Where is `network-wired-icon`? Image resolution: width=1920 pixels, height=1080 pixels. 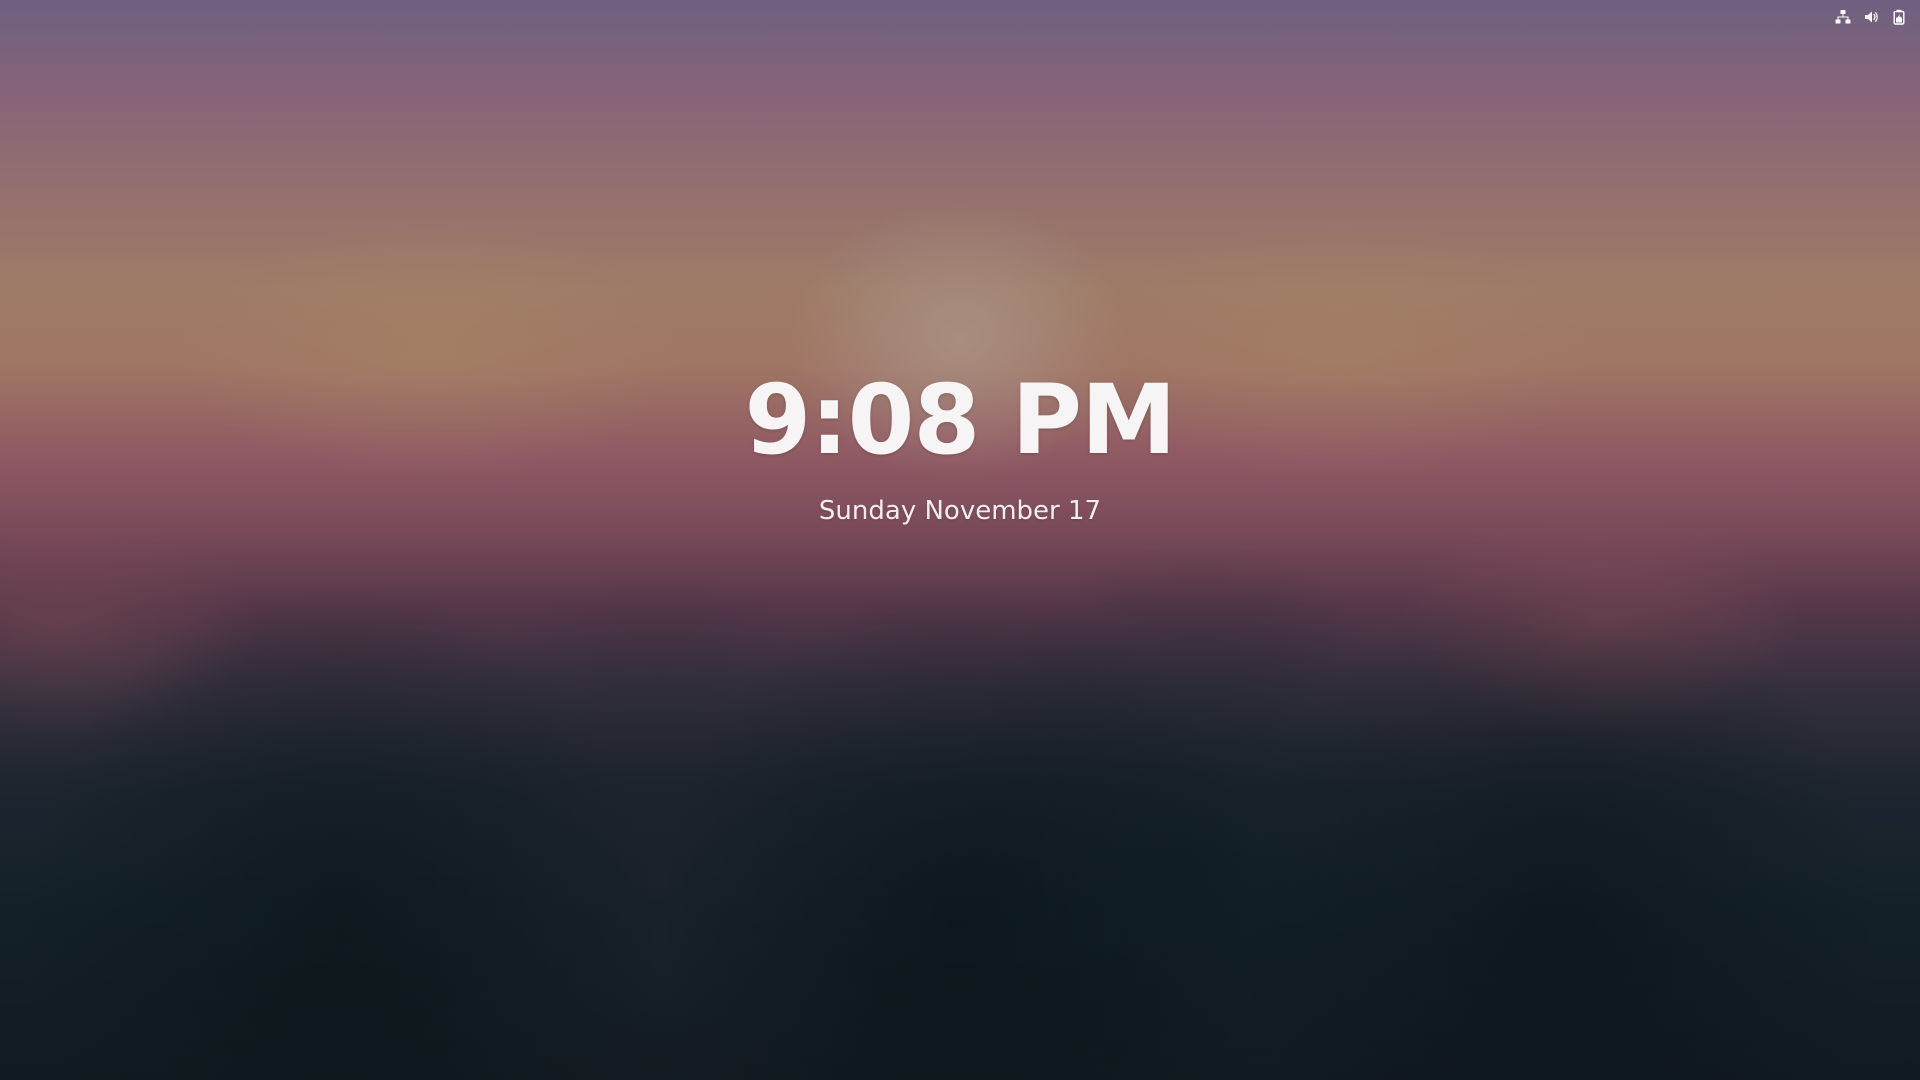
network-wired-icon is located at coordinates (1843, 17).